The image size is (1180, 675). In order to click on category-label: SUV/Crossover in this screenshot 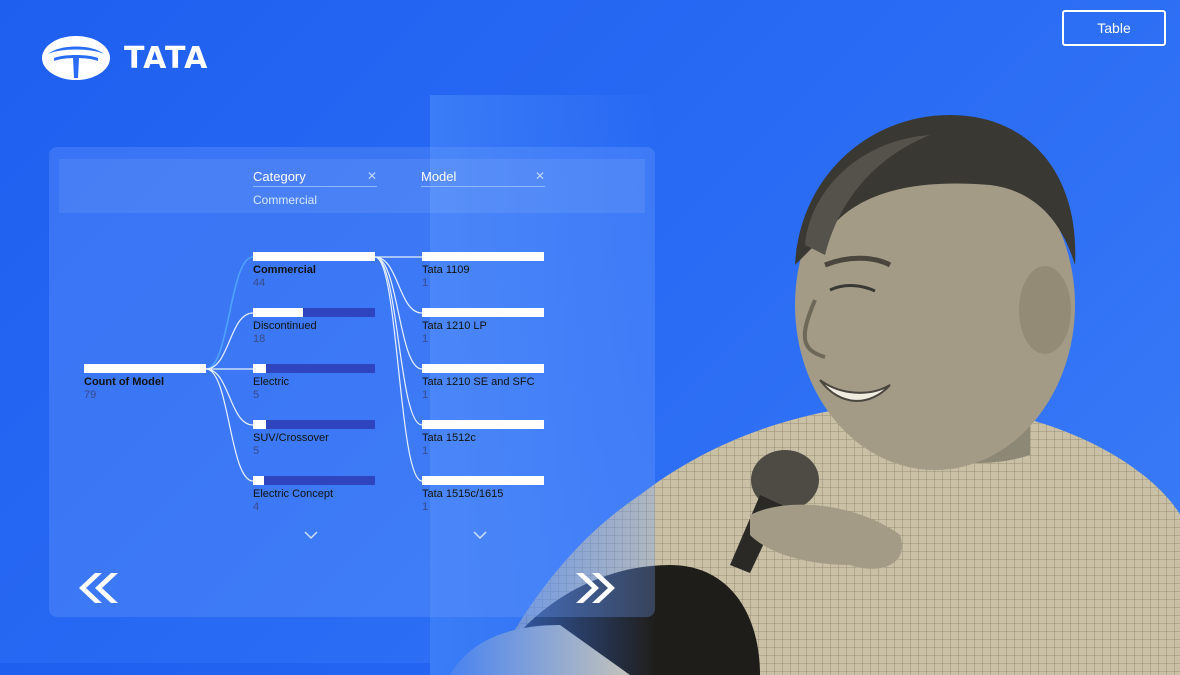, I will do `click(291, 438)`.